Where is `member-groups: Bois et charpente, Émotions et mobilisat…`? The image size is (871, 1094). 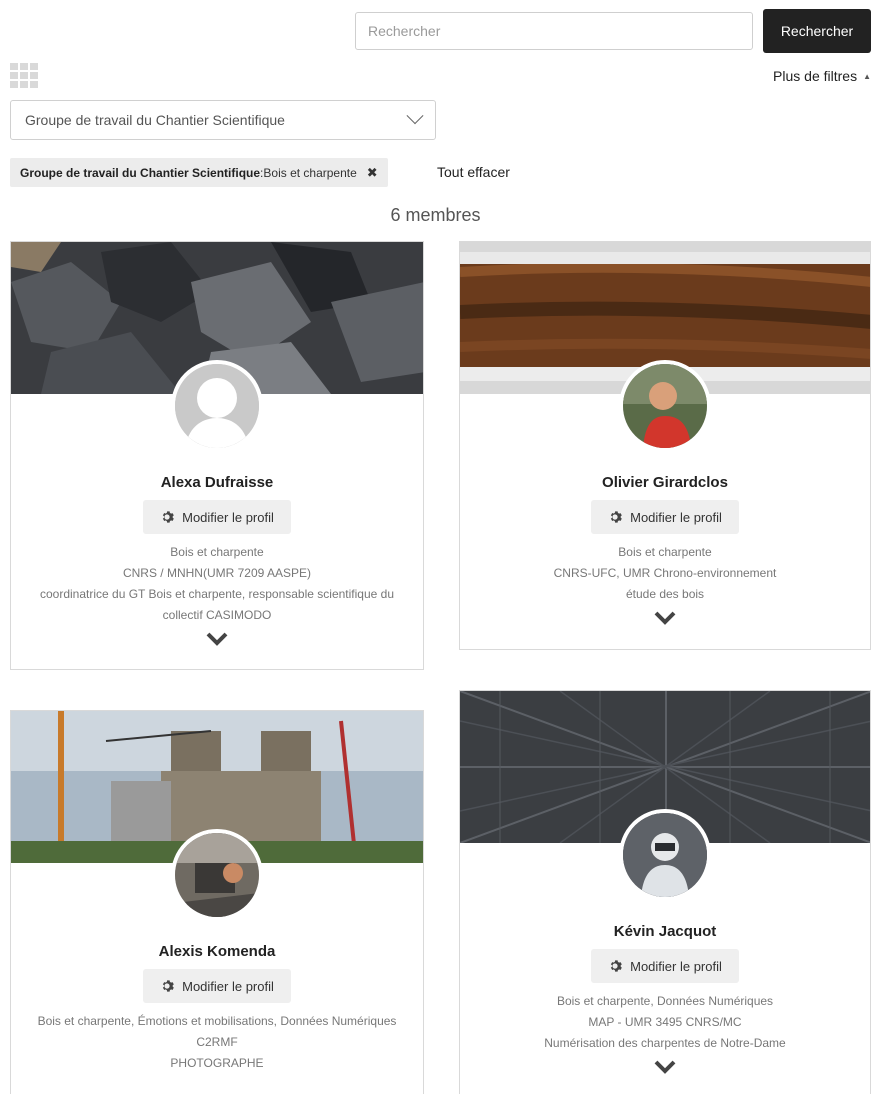
member-groups: Bois et charpente, Émotions et mobilisat… is located at coordinates (217, 1021).